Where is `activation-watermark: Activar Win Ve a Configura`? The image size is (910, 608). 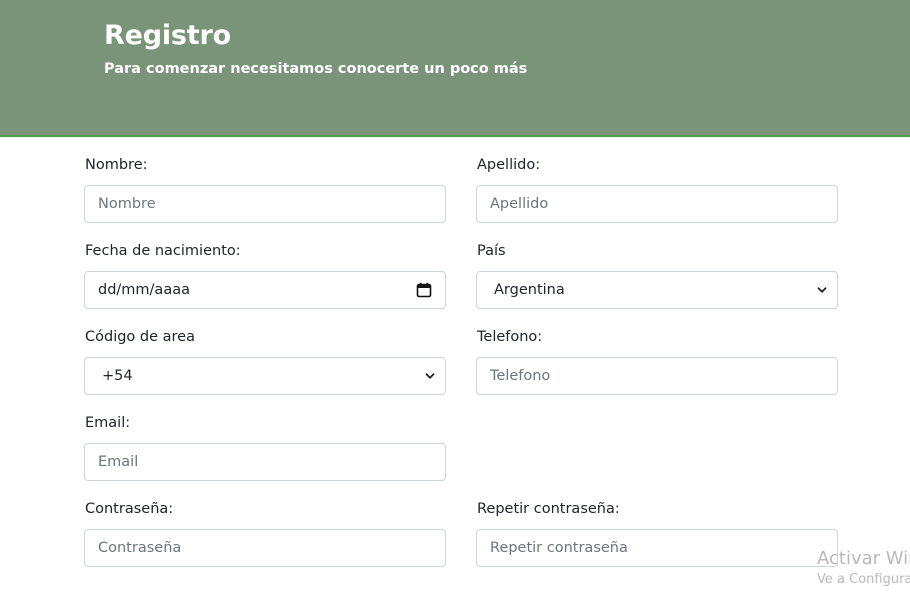 activation-watermark: Activar Win Ve a Configura is located at coordinates (863, 568).